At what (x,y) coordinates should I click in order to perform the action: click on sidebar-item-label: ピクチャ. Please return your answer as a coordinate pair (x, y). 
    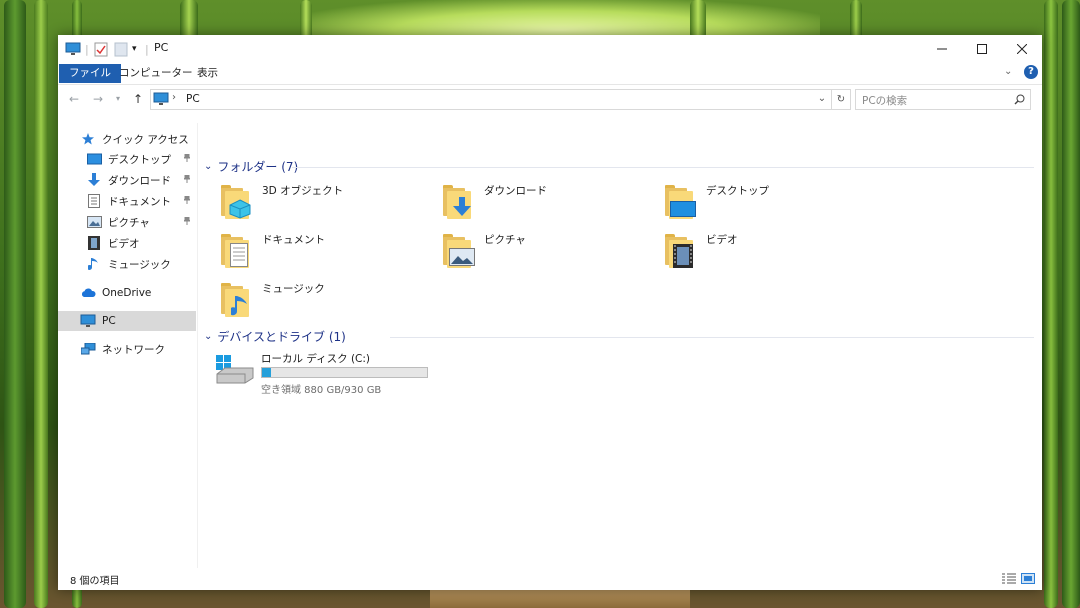
    Looking at the image, I should click on (129, 222).